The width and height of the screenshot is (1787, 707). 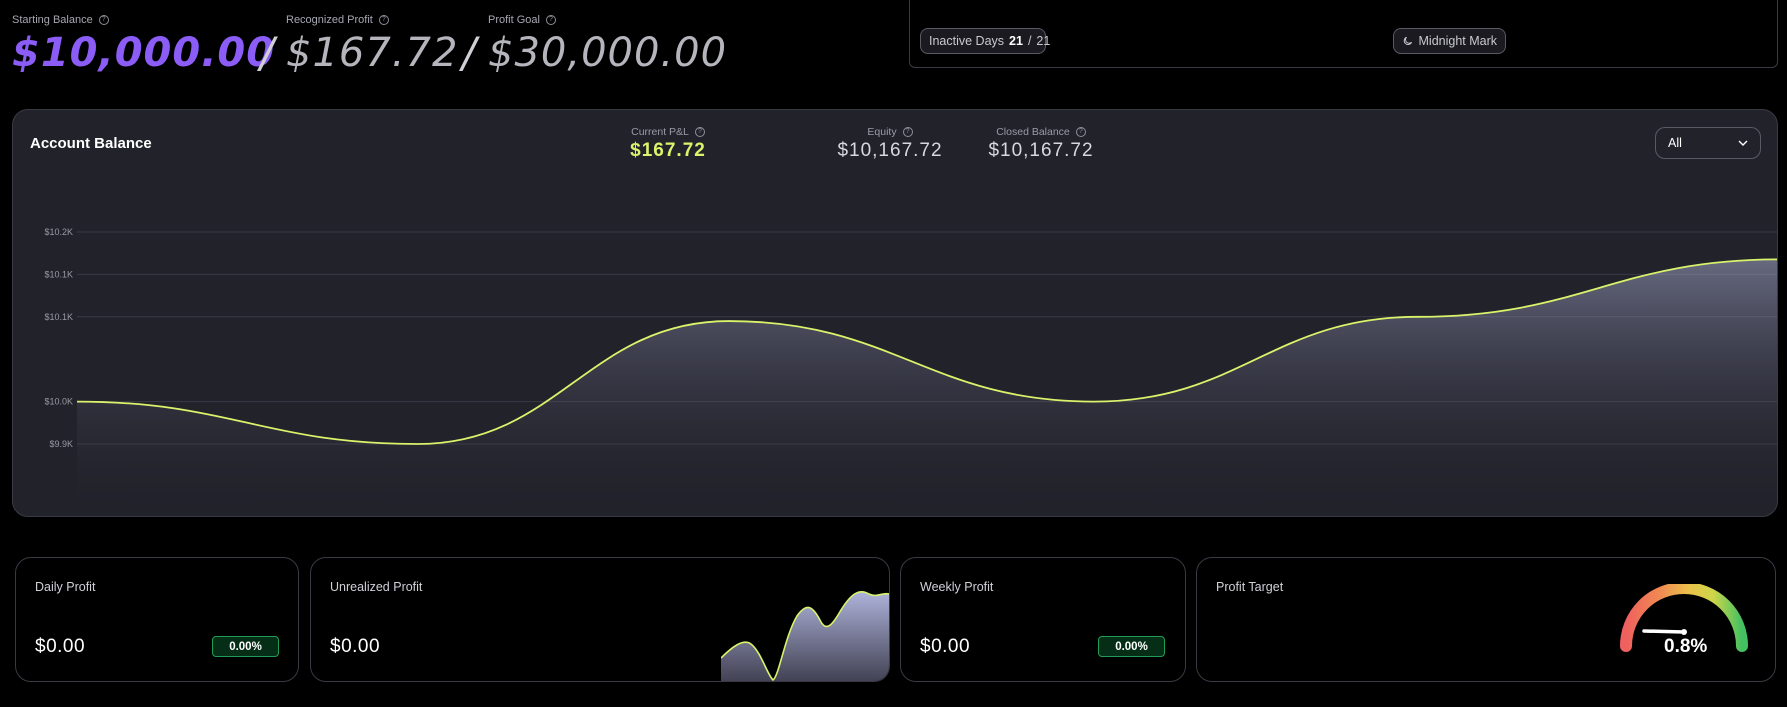 I want to click on weekly-profit-card: Weekly Profit $0.00 0.00%, so click(x=1043, y=619).